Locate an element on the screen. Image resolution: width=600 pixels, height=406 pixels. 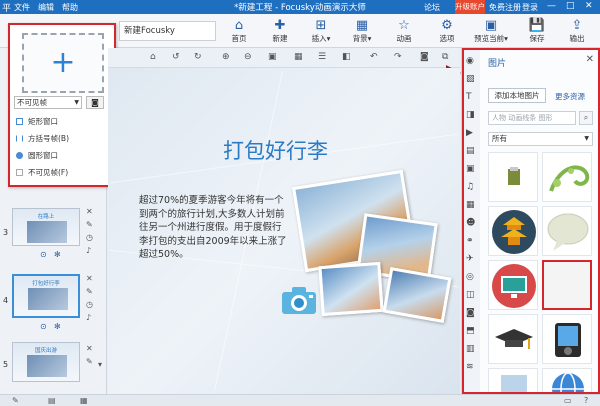
more-resources-link: 更多资源 is located at coordinates (570, 96).